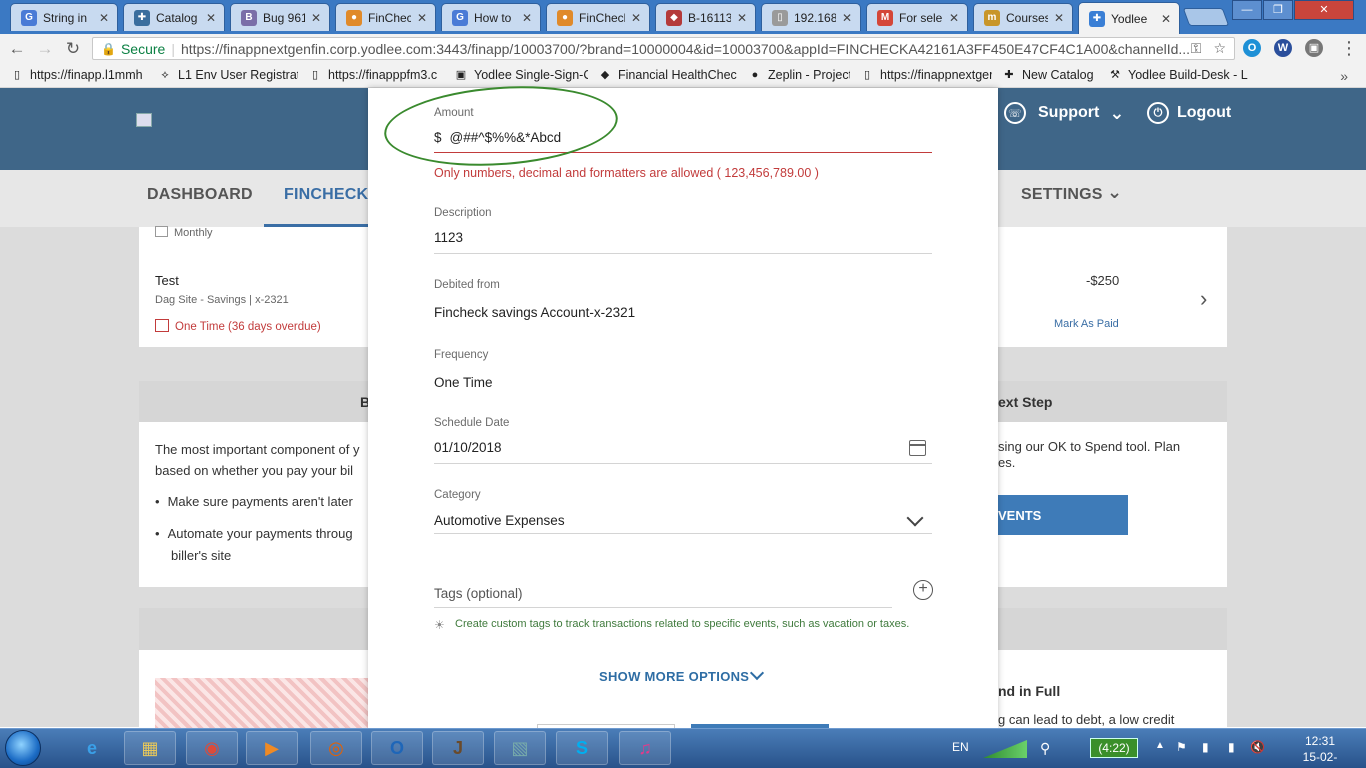  I want to click on new-tab-button, so click(1206, 17).